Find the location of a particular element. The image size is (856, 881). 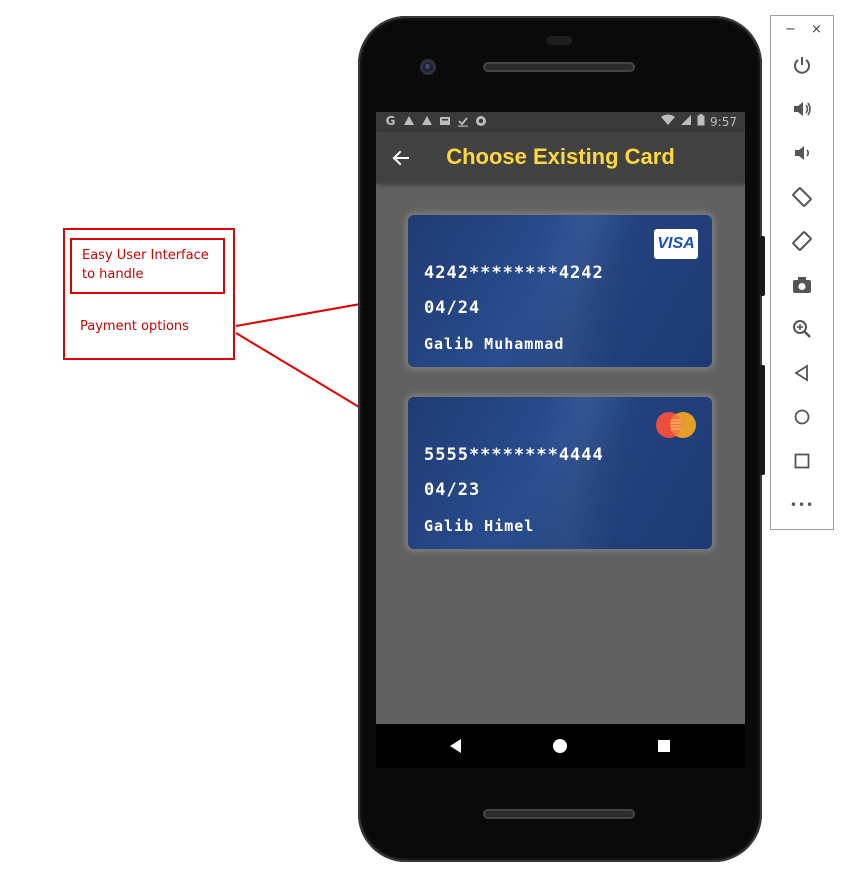

back-icon is located at coordinates (801, 373).